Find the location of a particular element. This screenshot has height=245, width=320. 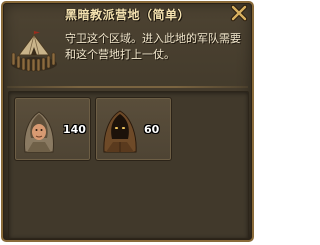

unit-slot-hooded-warrior: 140 is located at coordinates (52, 129).